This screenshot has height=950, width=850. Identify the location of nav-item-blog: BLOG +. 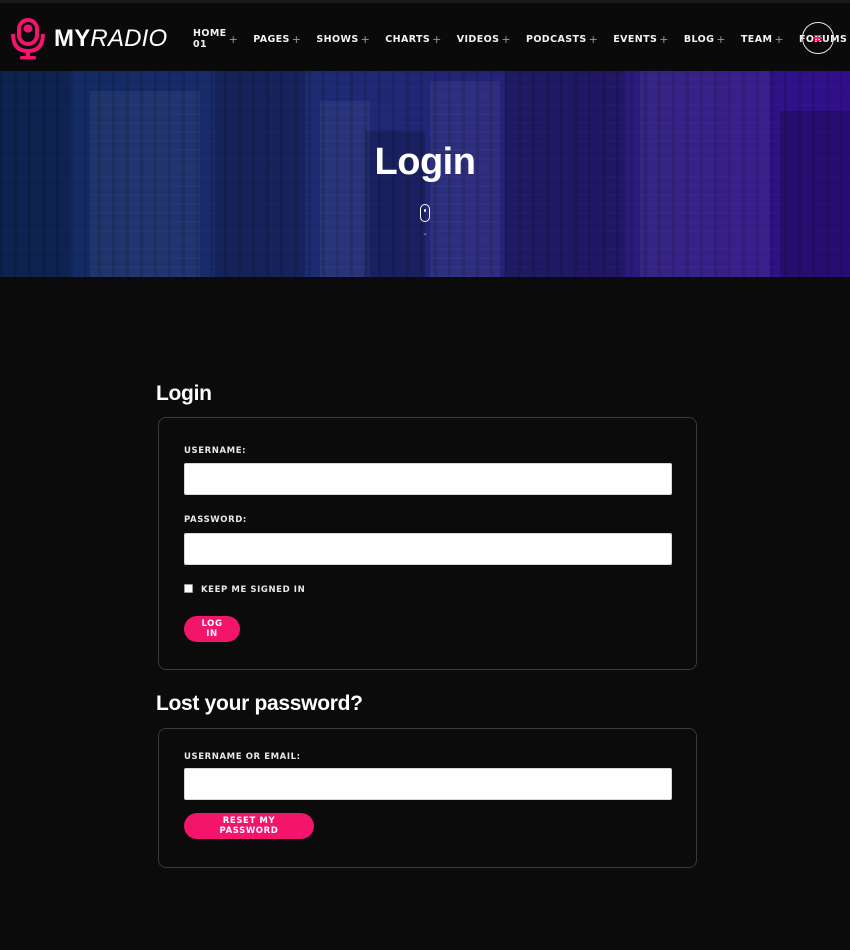
(705, 39).